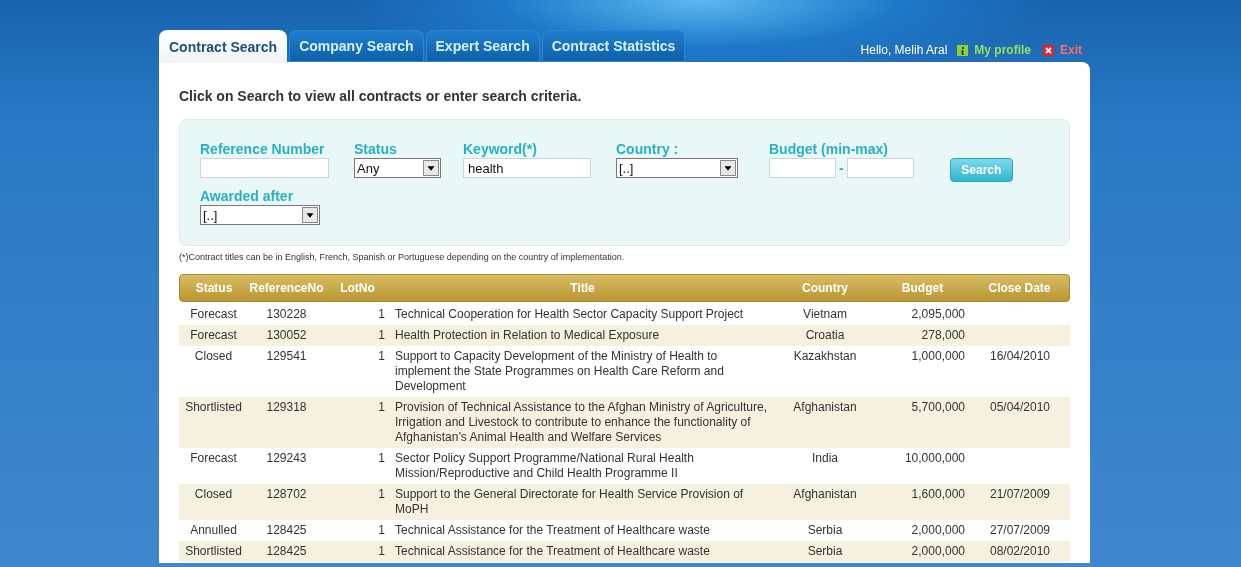  Describe the element at coordinates (213, 530) in the screenshot. I see `table-cell-text: Annulled` at that location.